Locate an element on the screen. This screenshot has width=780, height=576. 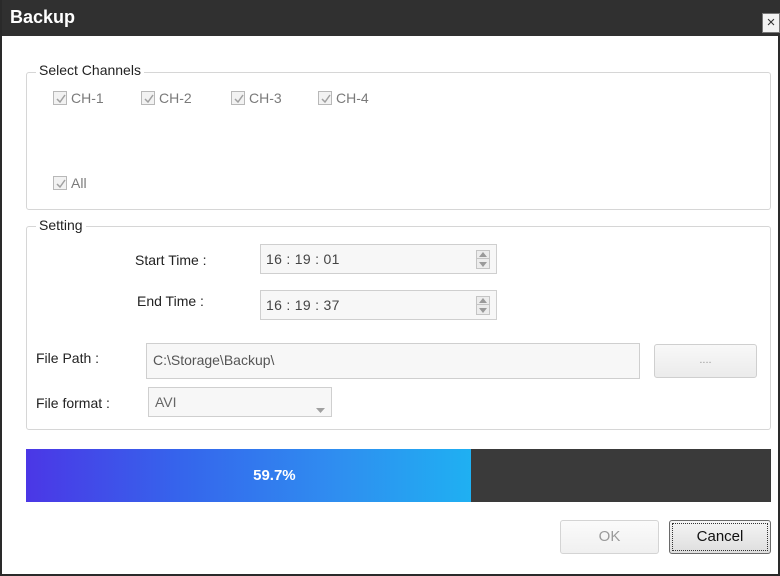
channel-checkbox-ch4: CH-4 is located at coordinates (343, 98).